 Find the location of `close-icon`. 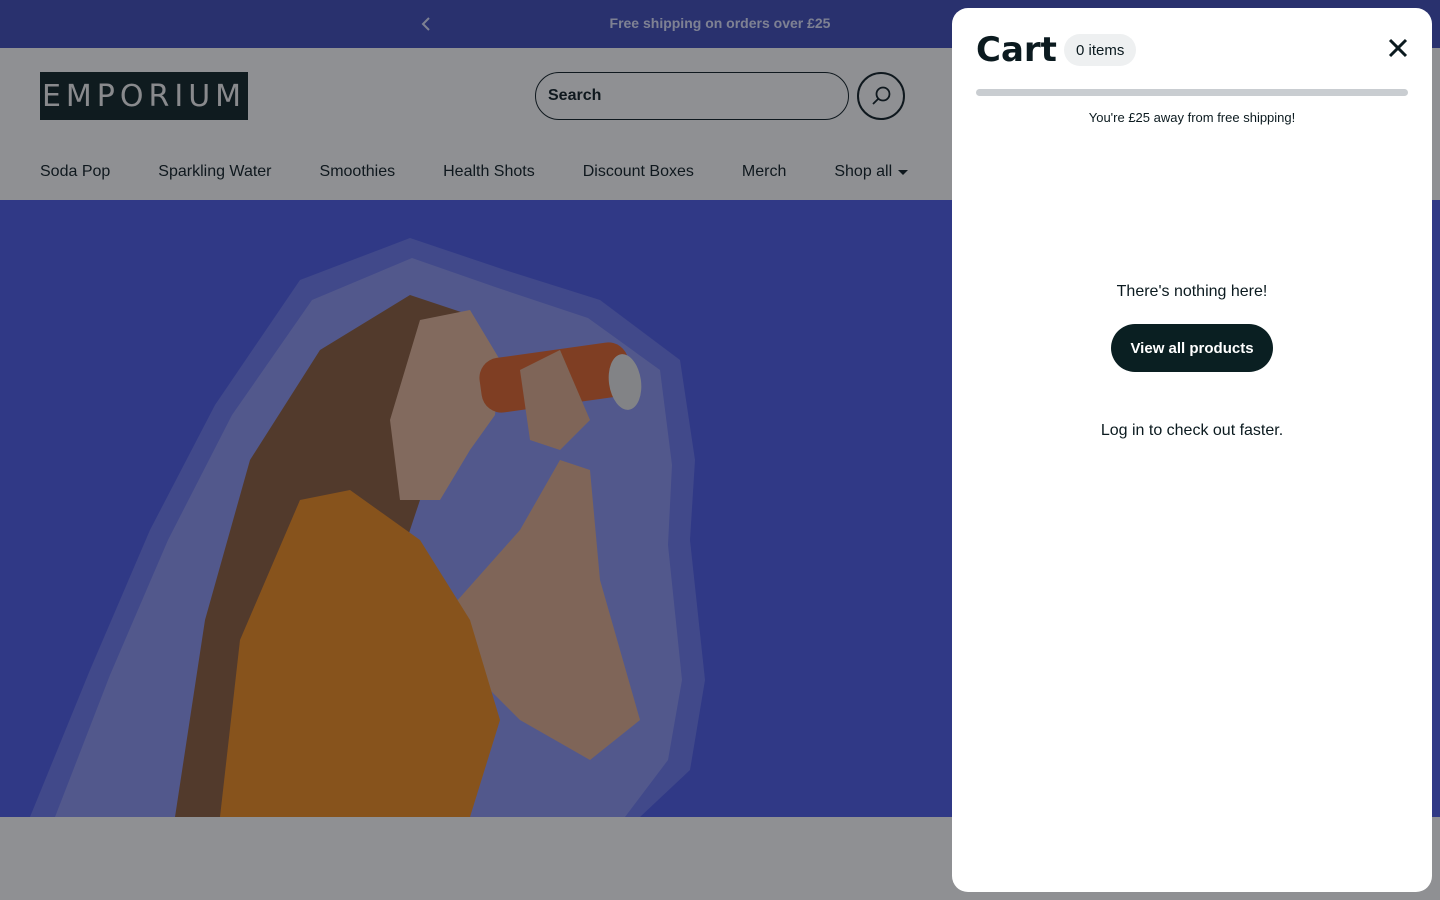

close-icon is located at coordinates (1398, 48).